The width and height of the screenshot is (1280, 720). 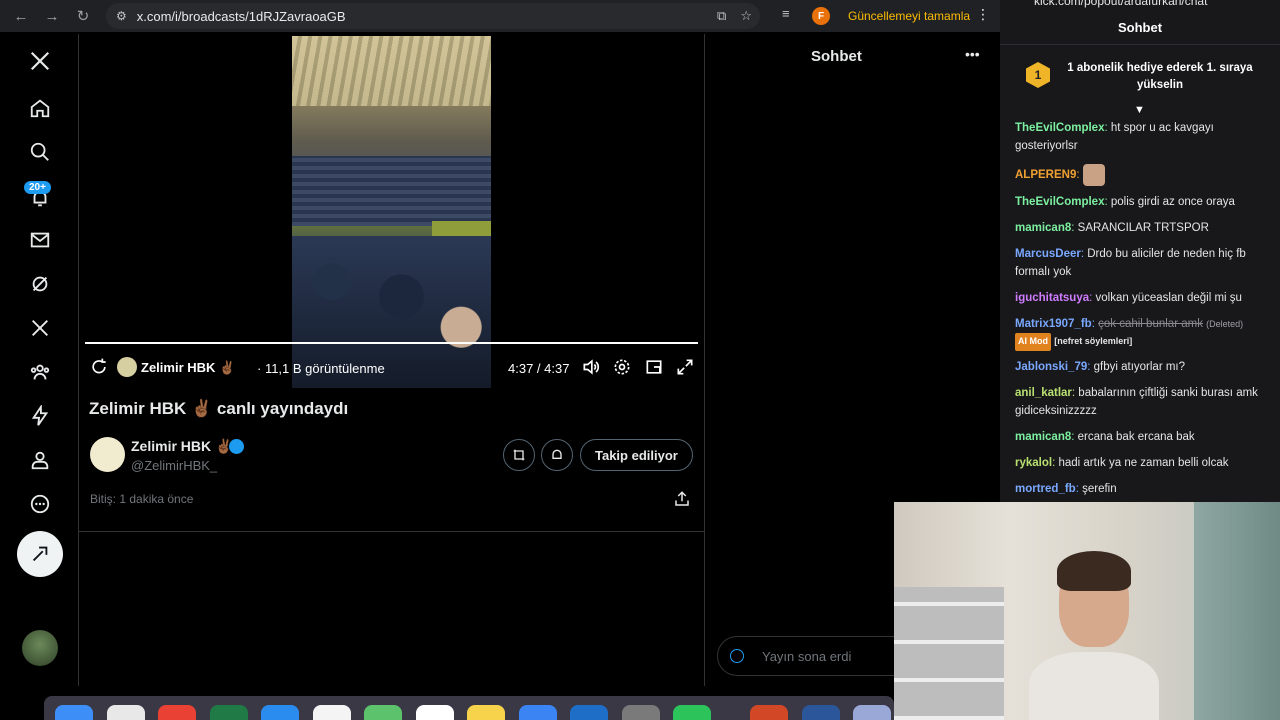 I want to click on volume-icon, so click(x=591, y=367).